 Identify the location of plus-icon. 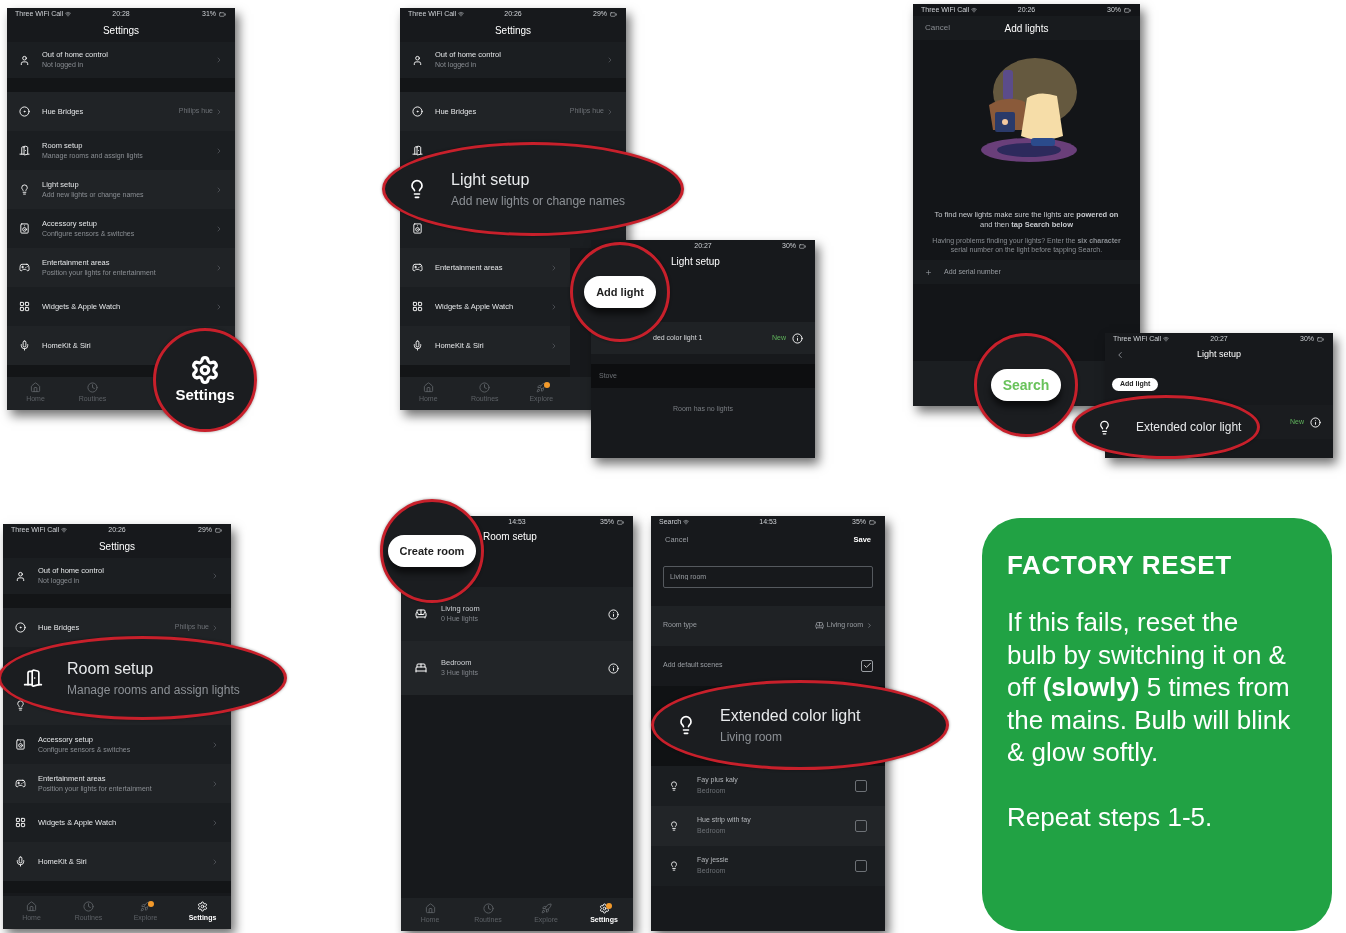
(928, 272).